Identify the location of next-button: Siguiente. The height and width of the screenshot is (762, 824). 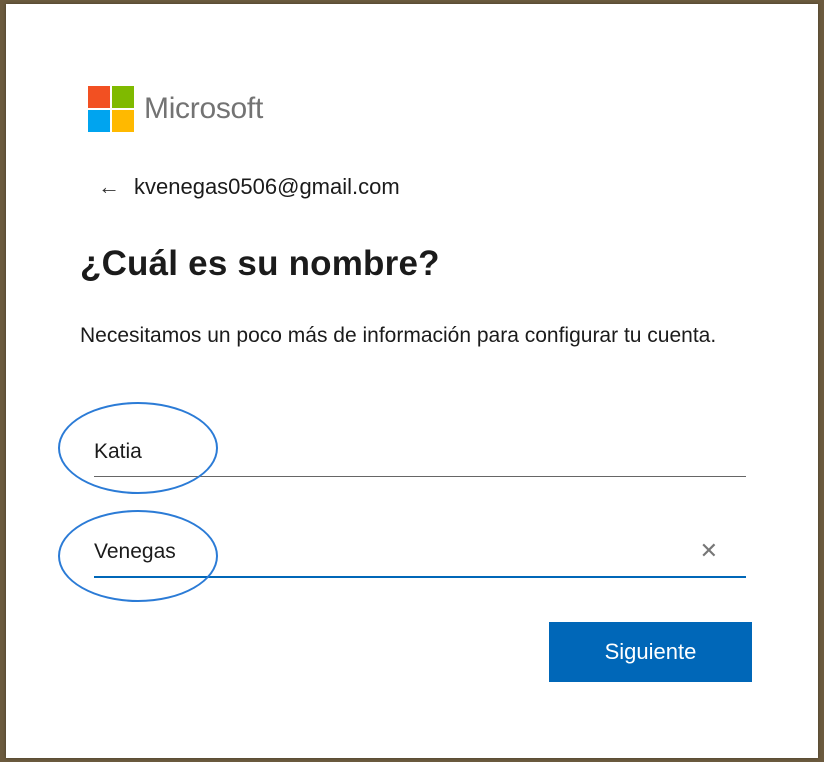
(650, 652).